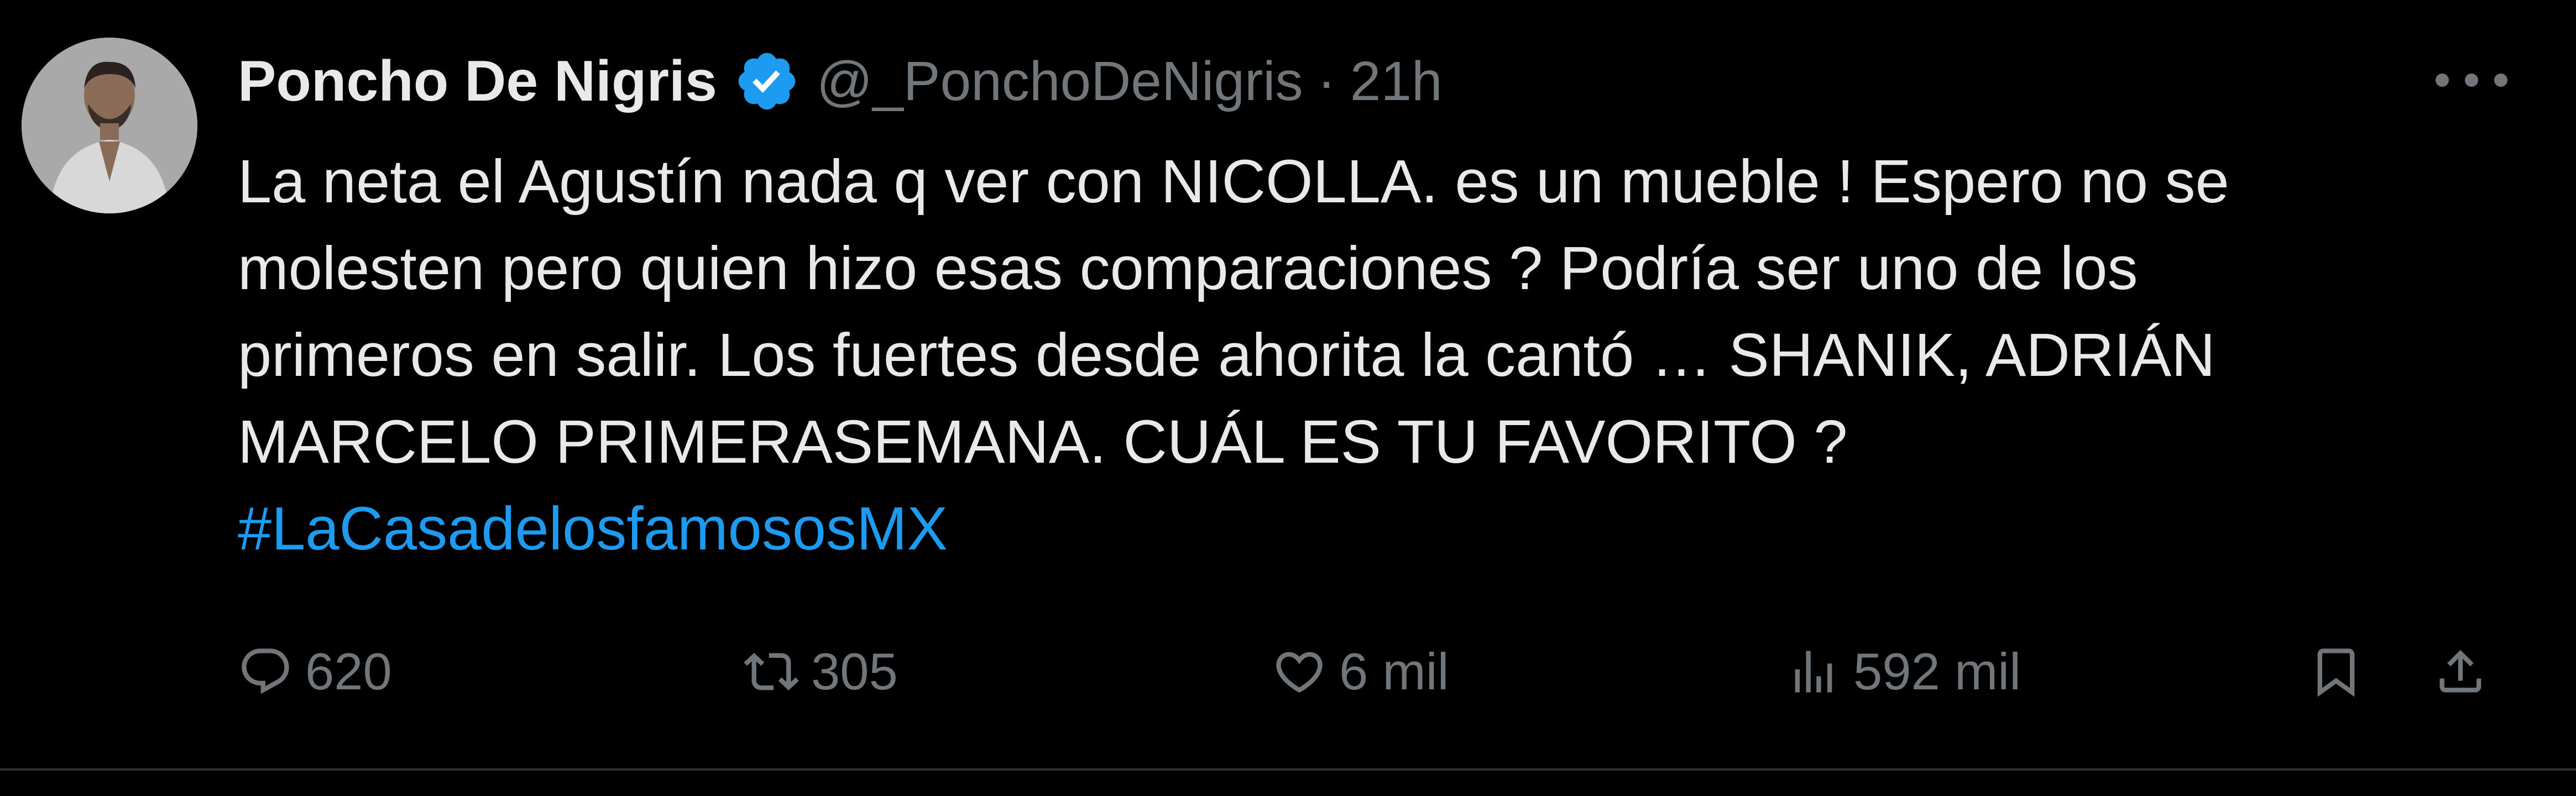 The height and width of the screenshot is (796, 2576). Describe the element at coordinates (1371, 529) in the screenshot. I see `hashtag-link: #LaCasadelosfamososMX` at that location.